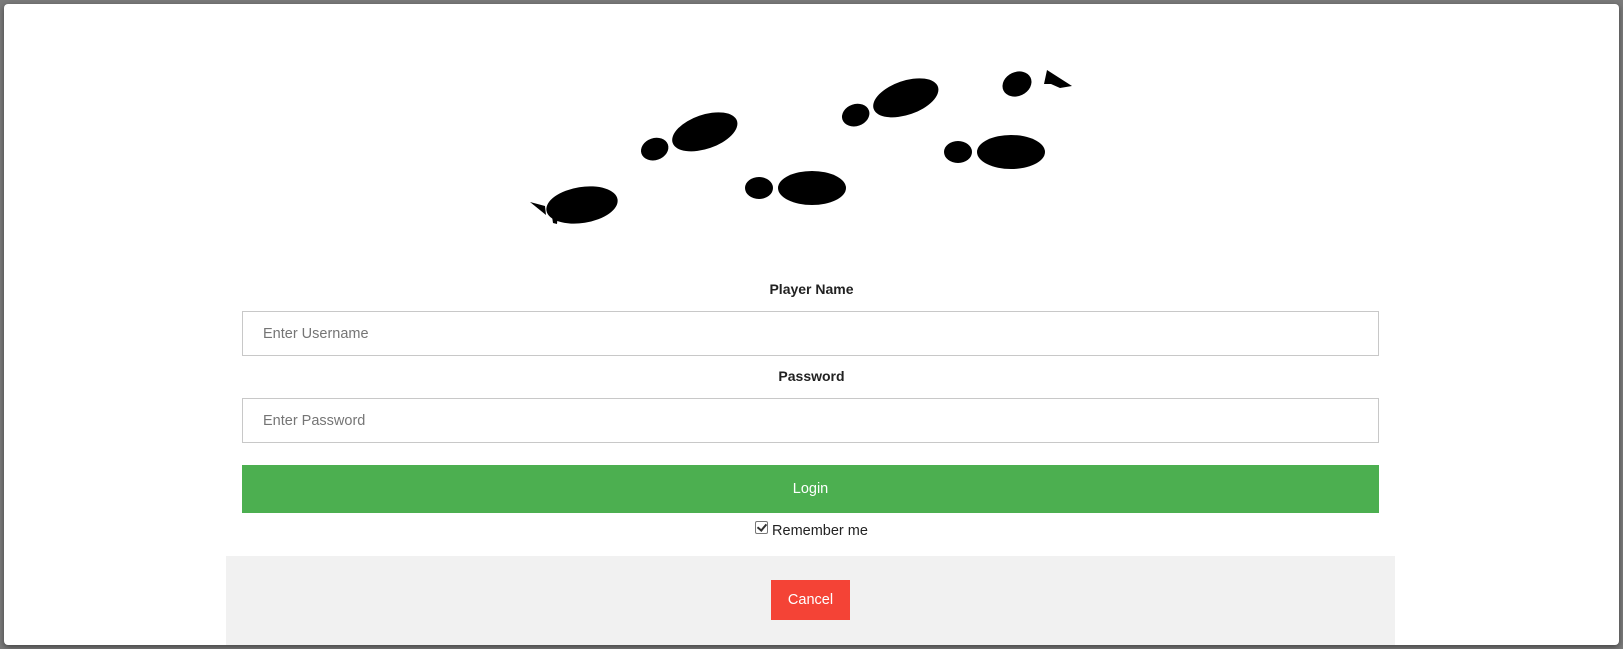 This screenshot has height=649, width=1623. I want to click on password-label: Password, so click(811, 376).